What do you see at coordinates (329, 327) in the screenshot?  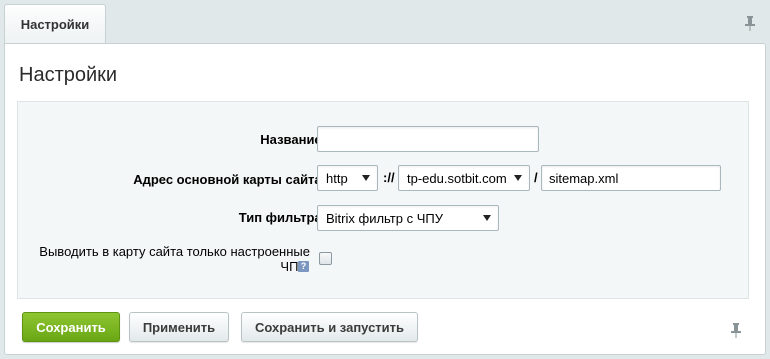 I see `save-and-run-button: Сохранить и запустить` at bounding box center [329, 327].